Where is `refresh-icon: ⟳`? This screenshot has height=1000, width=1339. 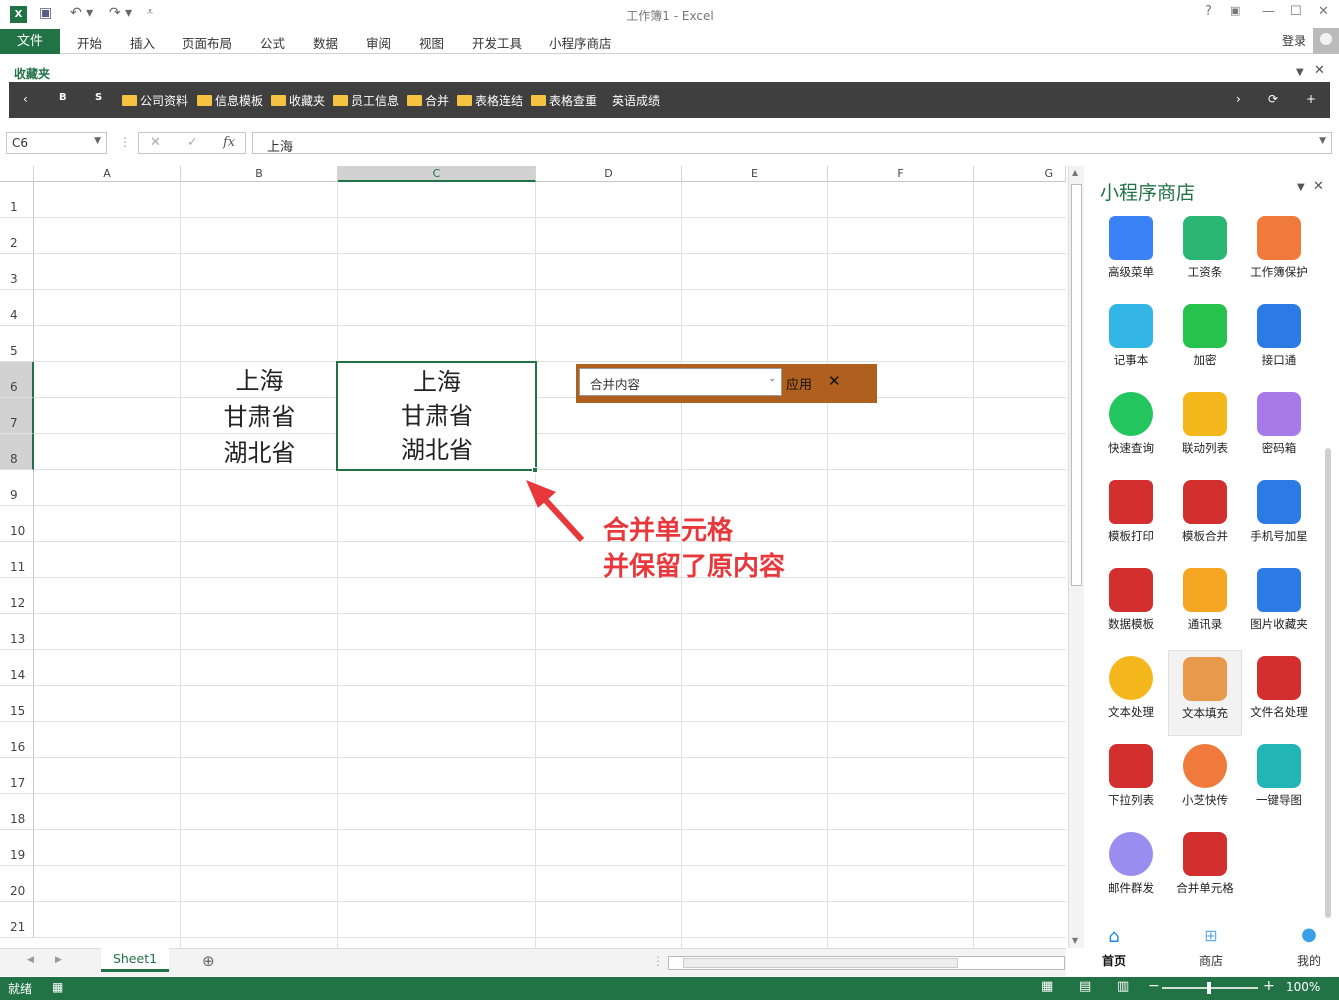 refresh-icon: ⟳ is located at coordinates (1273, 99).